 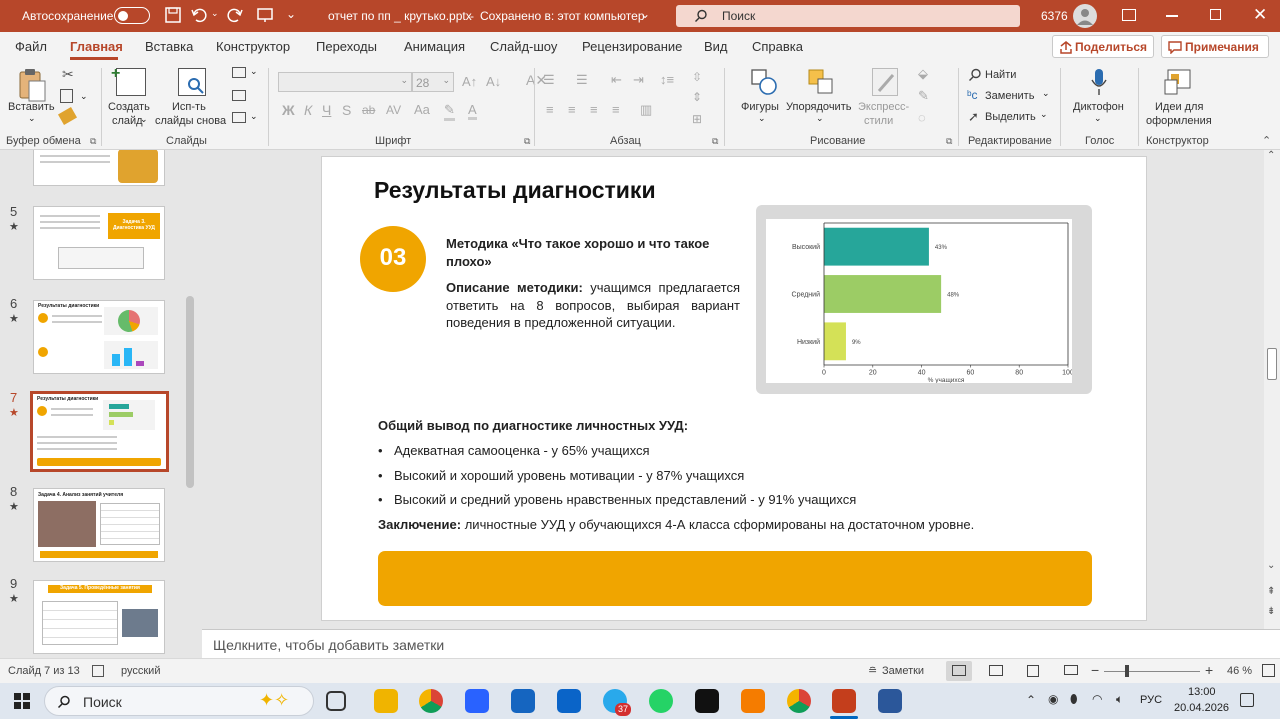 What do you see at coordinates (93, 141) in the screenshot?
I see `clipboard-launcher-icon: ⧉` at bounding box center [93, 141].